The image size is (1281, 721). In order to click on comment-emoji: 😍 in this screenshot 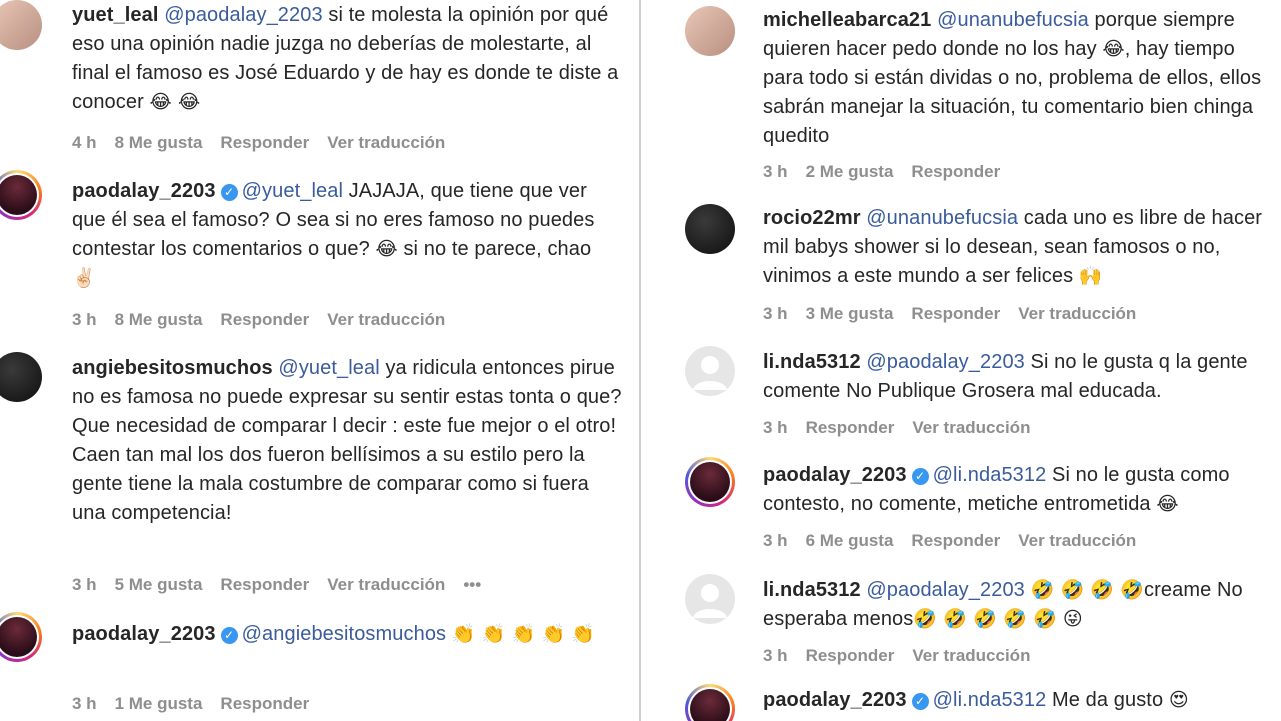, I will do `click(1178, 700)`.